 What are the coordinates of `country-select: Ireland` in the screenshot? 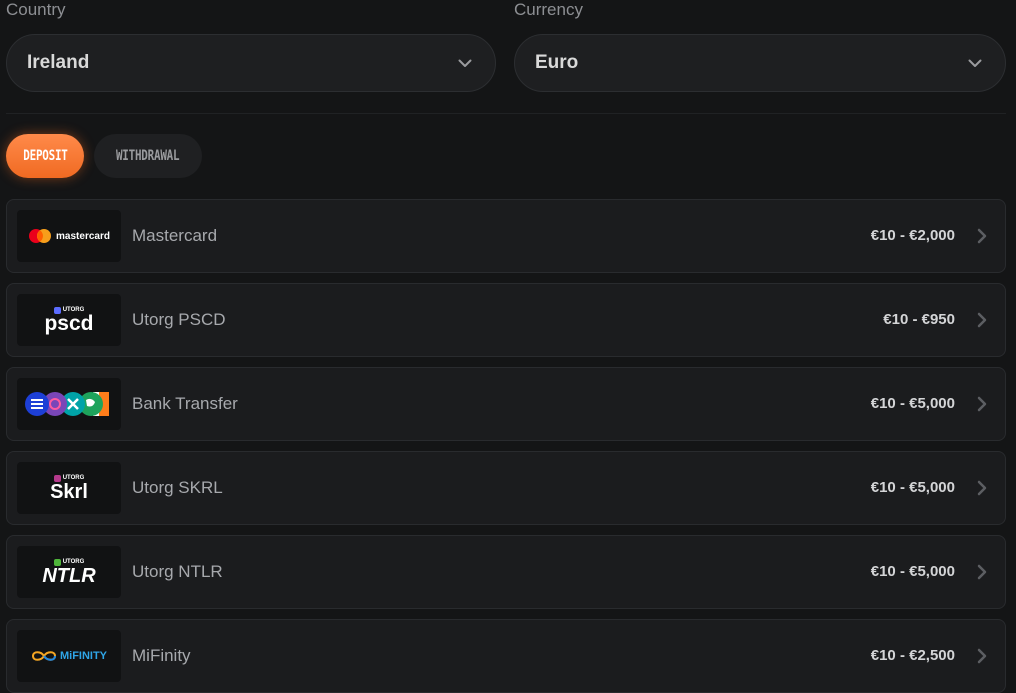 It's located at (251, 63).